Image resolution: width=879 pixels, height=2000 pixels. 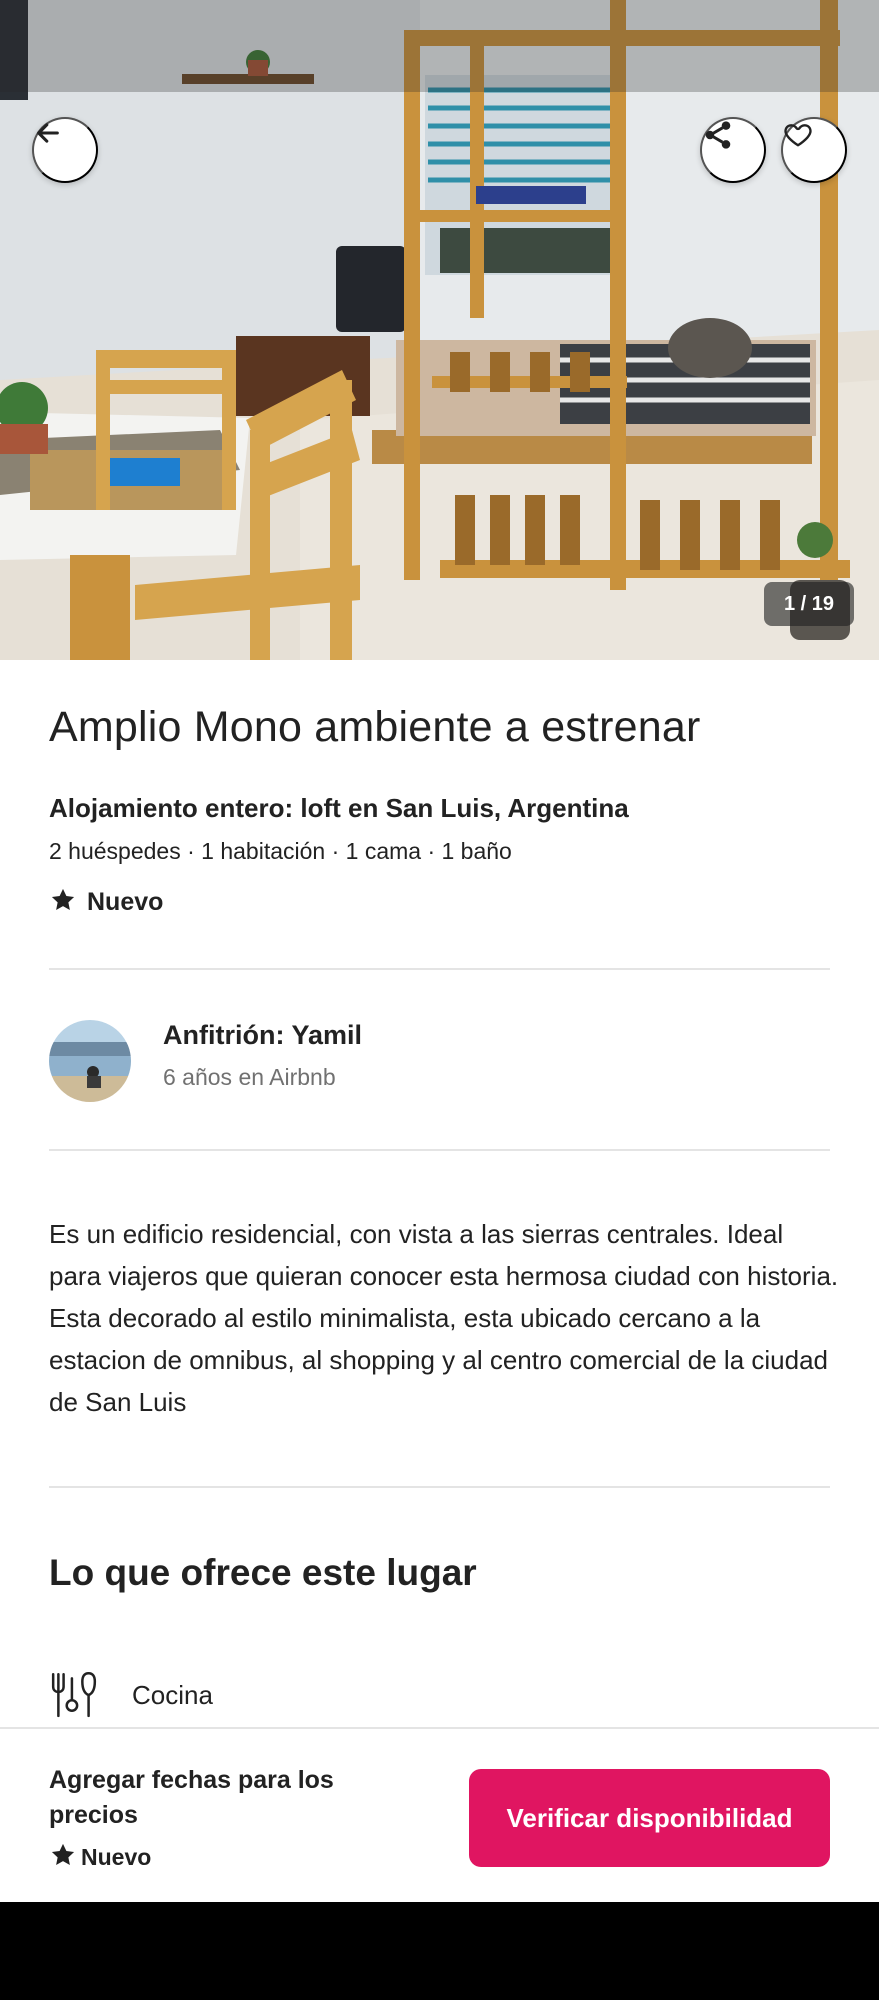 What do you see at coordinates (172, 1695) in the screenshot?
I see `amenity-label: Cocina` at bounding box center [172, 1695].